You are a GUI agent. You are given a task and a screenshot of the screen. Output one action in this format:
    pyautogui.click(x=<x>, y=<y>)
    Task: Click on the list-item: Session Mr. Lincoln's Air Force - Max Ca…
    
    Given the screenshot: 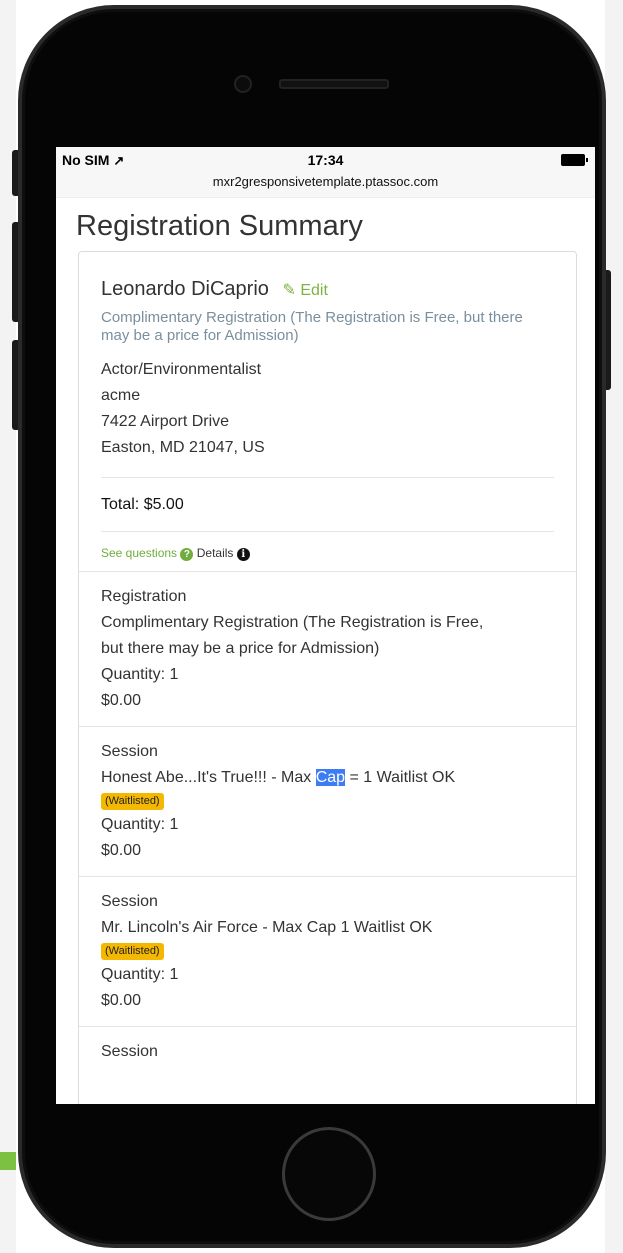 What is the action you would take?
    pyautogui.click(x=327, y=951)
    